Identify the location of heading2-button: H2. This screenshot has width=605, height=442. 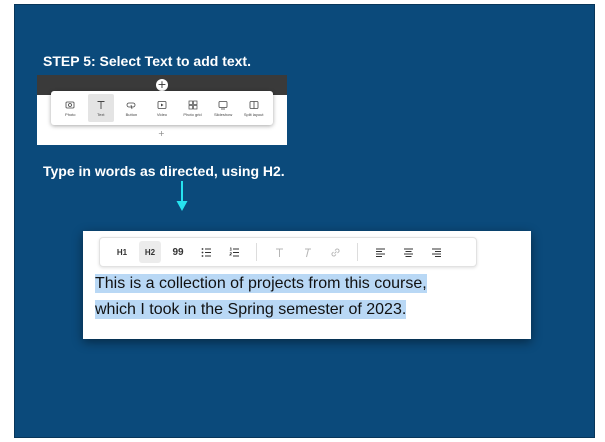
(150, 252).